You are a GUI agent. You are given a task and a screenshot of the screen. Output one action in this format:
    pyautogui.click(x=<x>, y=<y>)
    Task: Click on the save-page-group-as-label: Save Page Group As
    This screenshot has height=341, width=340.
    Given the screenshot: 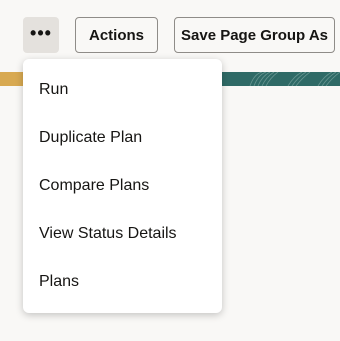 What is the action you would take?
    pyautogui.click(x=254, y=35)
    